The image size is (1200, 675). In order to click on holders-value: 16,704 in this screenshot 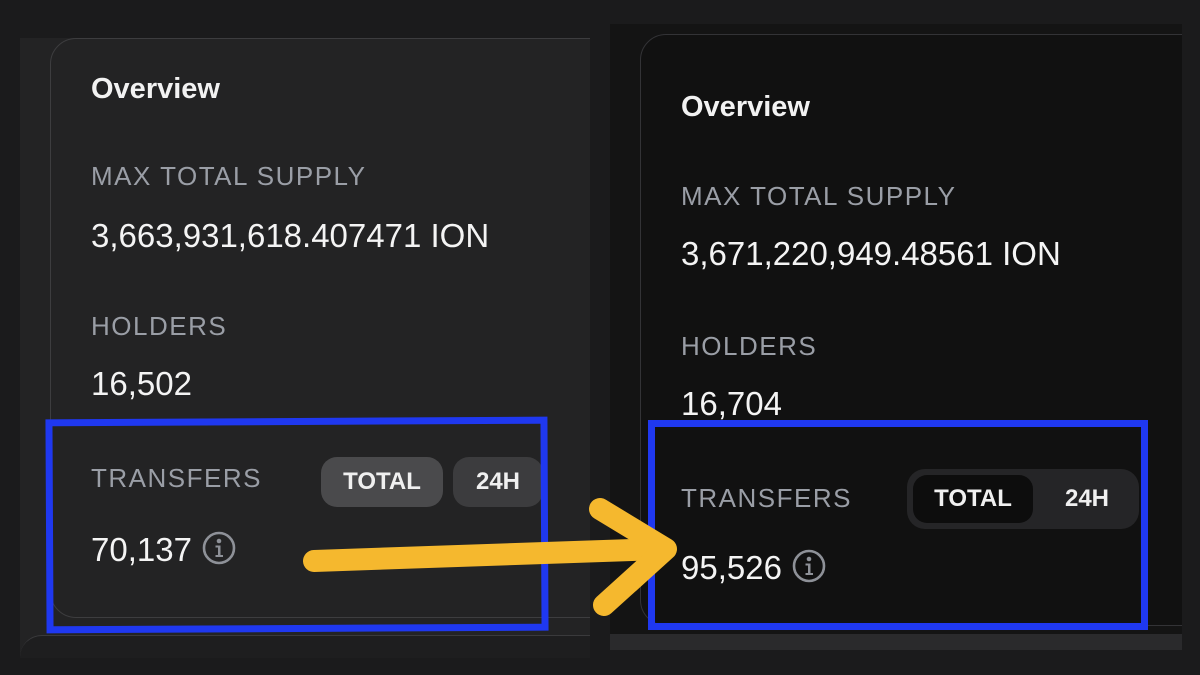, I will do `click(731, 403)`.